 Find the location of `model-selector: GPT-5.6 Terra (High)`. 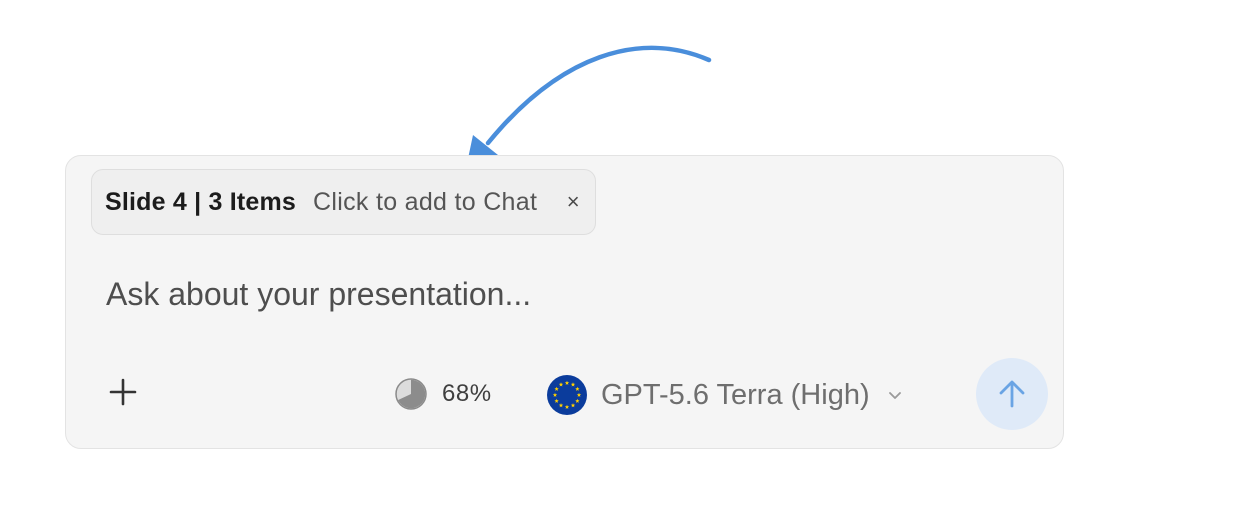

model-selector: GPT-5.6 Terra (High) is located at coordinates (724, 395).